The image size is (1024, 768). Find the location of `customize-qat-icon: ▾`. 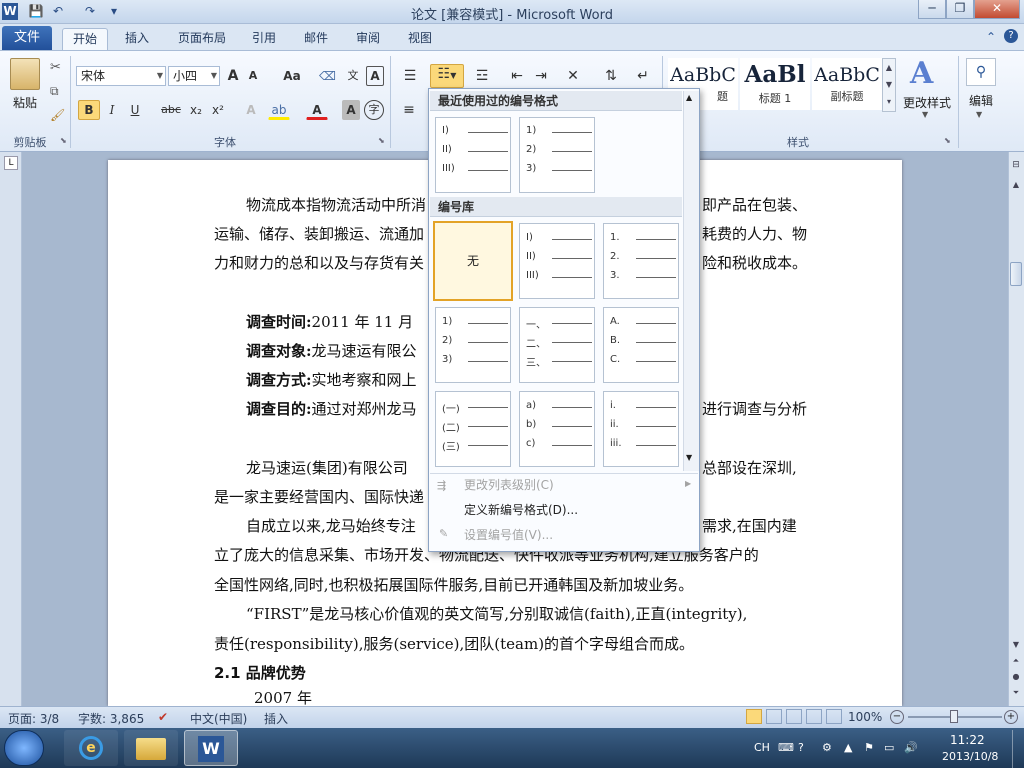

customize-qat-icon: ▾ is located at coordinates (114, 11).